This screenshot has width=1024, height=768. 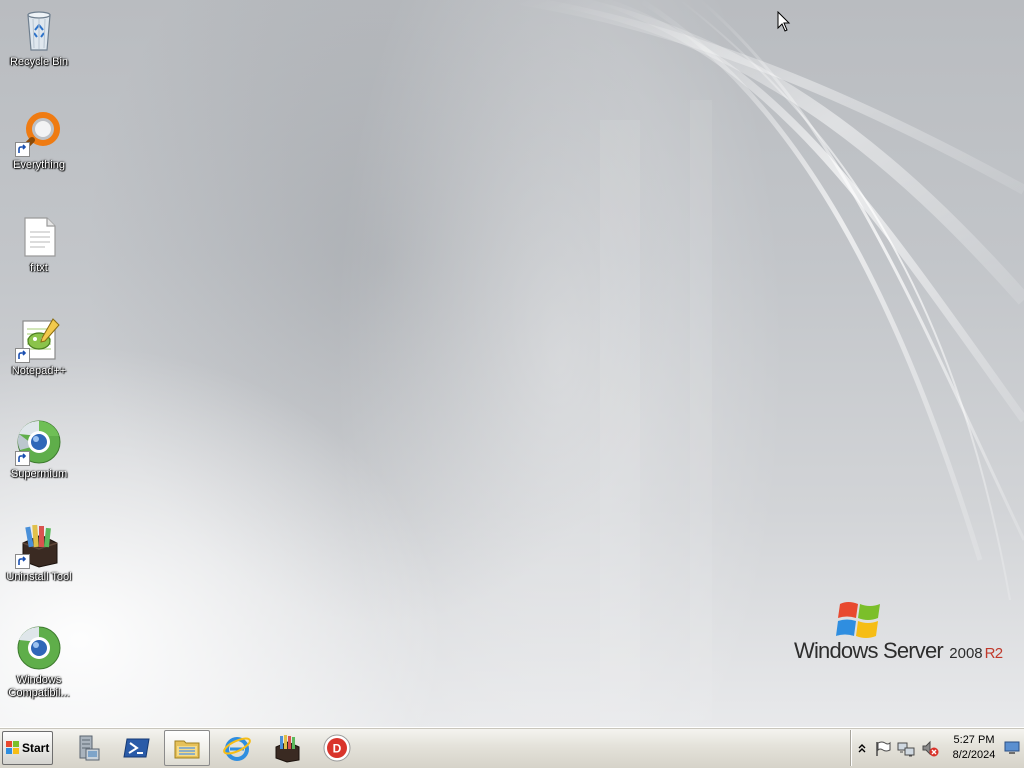 I want to click on chevron-up-icon, so click(x=862, y=748).